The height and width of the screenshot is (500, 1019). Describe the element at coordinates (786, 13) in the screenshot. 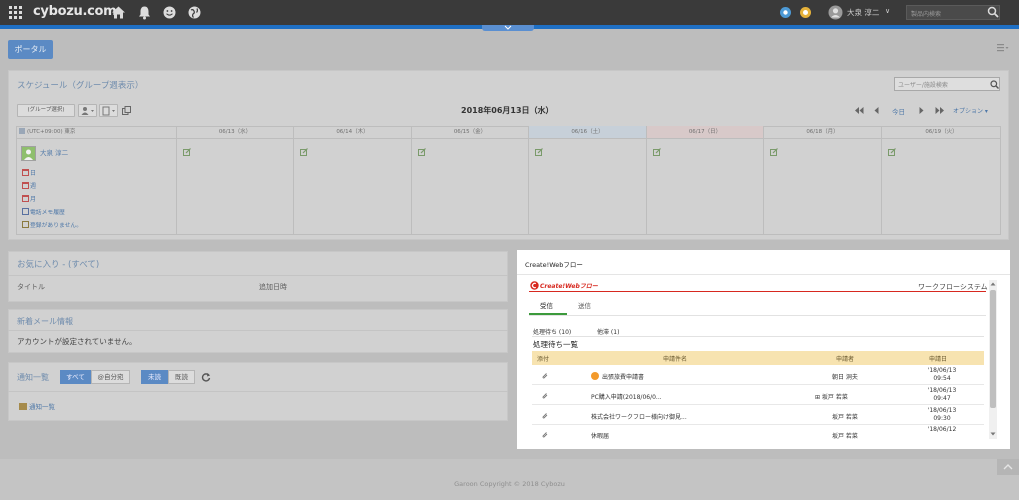

I see `status-circle-icon` at that location.